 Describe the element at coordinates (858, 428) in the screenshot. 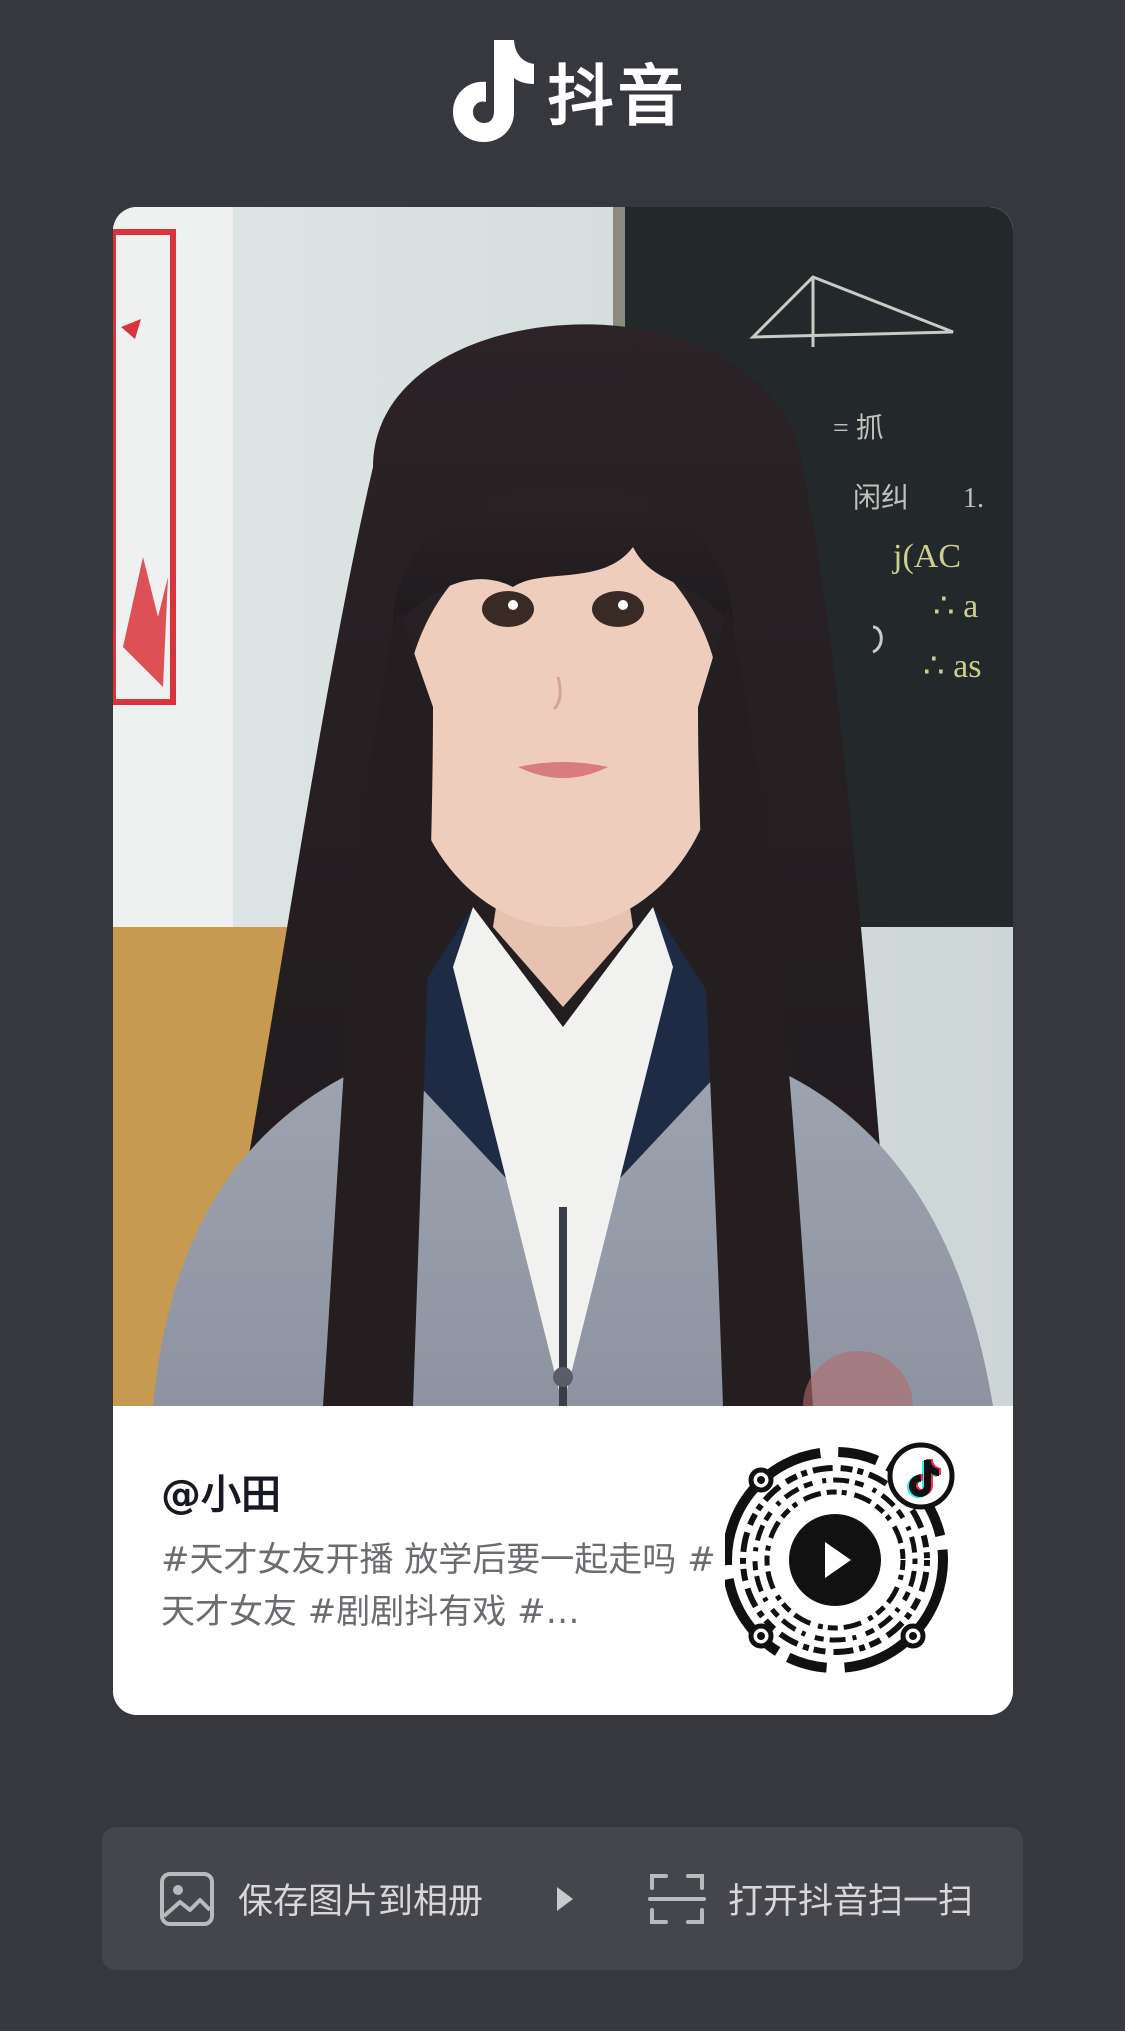

I see `svg-text: = 抓` at that location.